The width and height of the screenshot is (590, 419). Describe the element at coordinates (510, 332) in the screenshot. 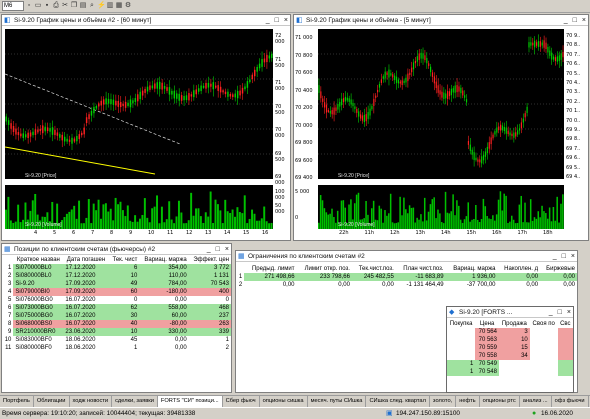

I see `table-row: 70 564 3` at that location.